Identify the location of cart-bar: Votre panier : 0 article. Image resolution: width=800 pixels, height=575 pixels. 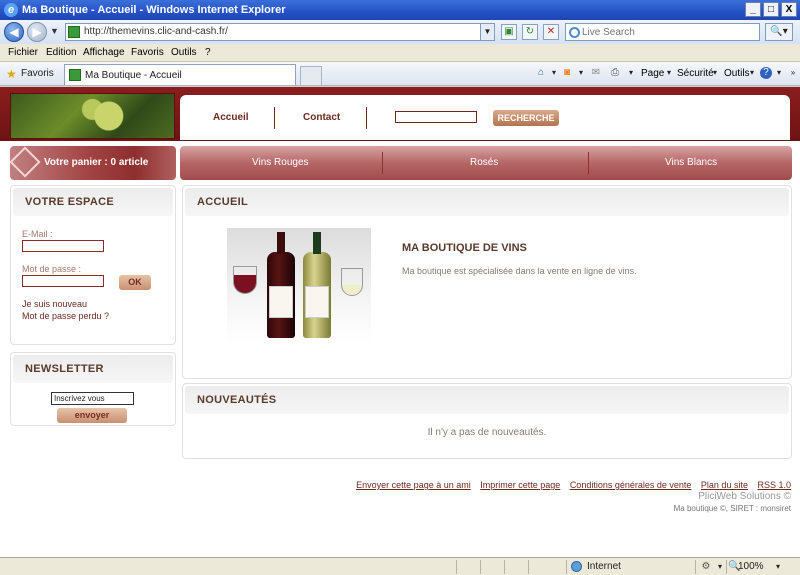
(92, 163).